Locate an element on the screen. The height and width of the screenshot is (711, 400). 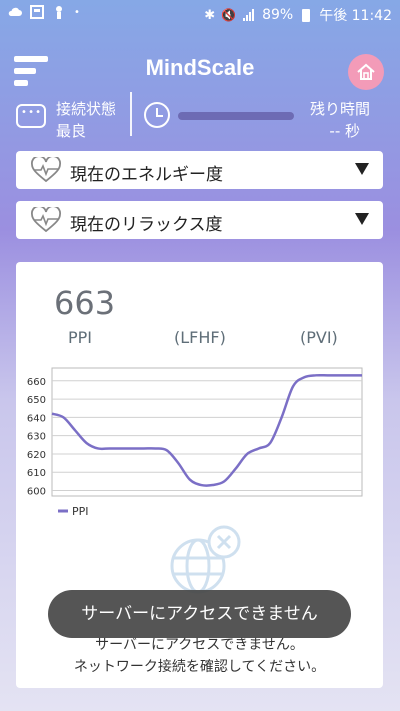
y-tick-label: 610 is located at coordinates (36, 473).